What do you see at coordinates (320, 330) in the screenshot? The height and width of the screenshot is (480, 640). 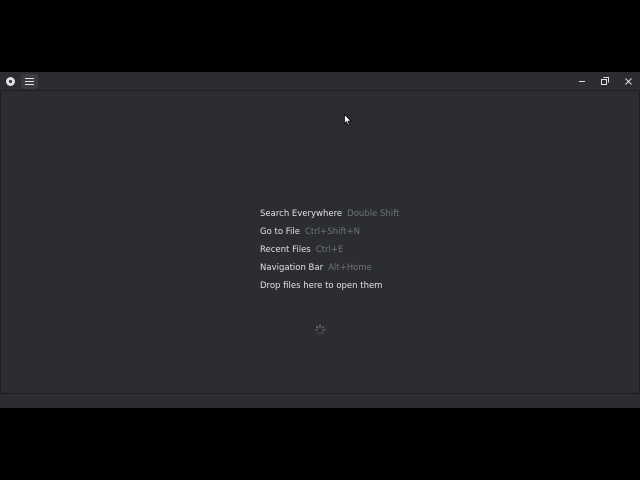 I see `loading-spinner-icon` at bounding box center [320, 330].